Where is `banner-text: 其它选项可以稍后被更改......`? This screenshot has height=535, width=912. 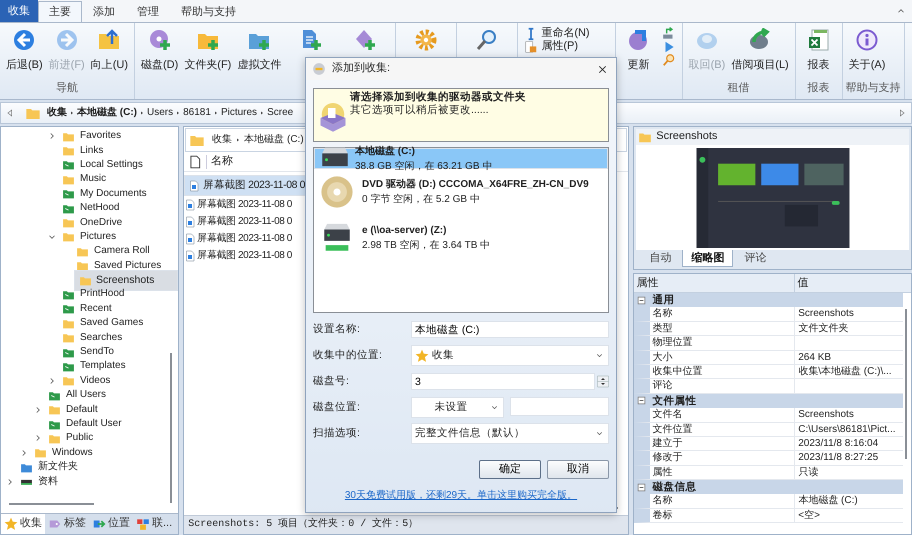
banner-text: 其它选项可以稍后被更改...... is located at coordinates (420, 110).